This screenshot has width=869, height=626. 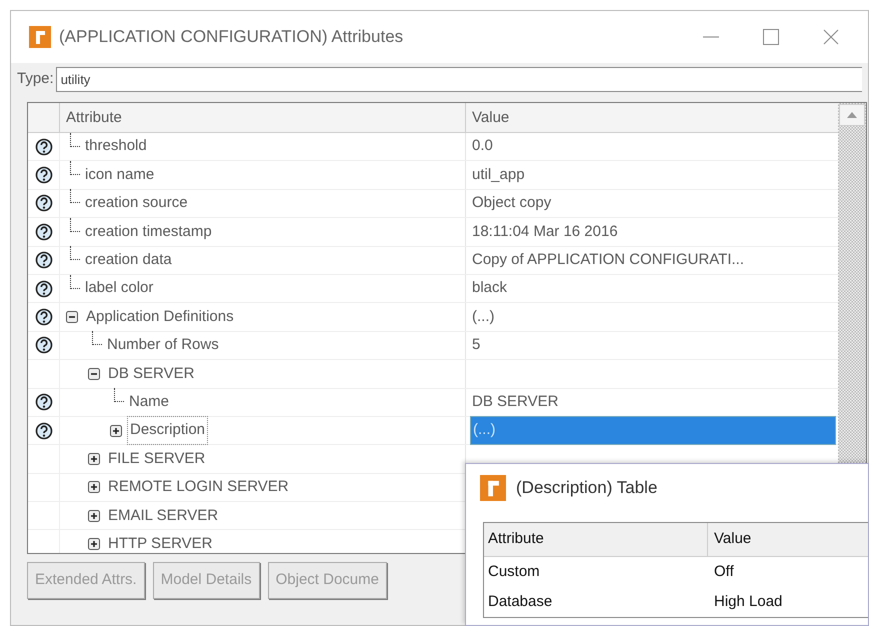 I want to click on scroll-up-button, so click(x=852, y=115).